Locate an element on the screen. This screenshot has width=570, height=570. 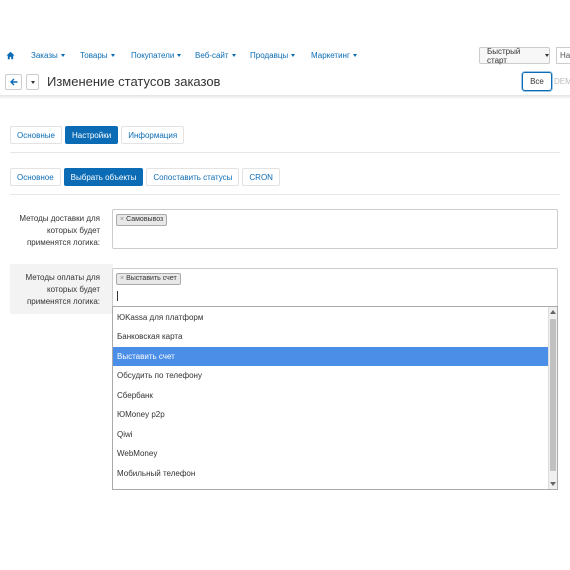
subtab-map-statuses: Сопоставить статусы is located at coordinates (193, 177).